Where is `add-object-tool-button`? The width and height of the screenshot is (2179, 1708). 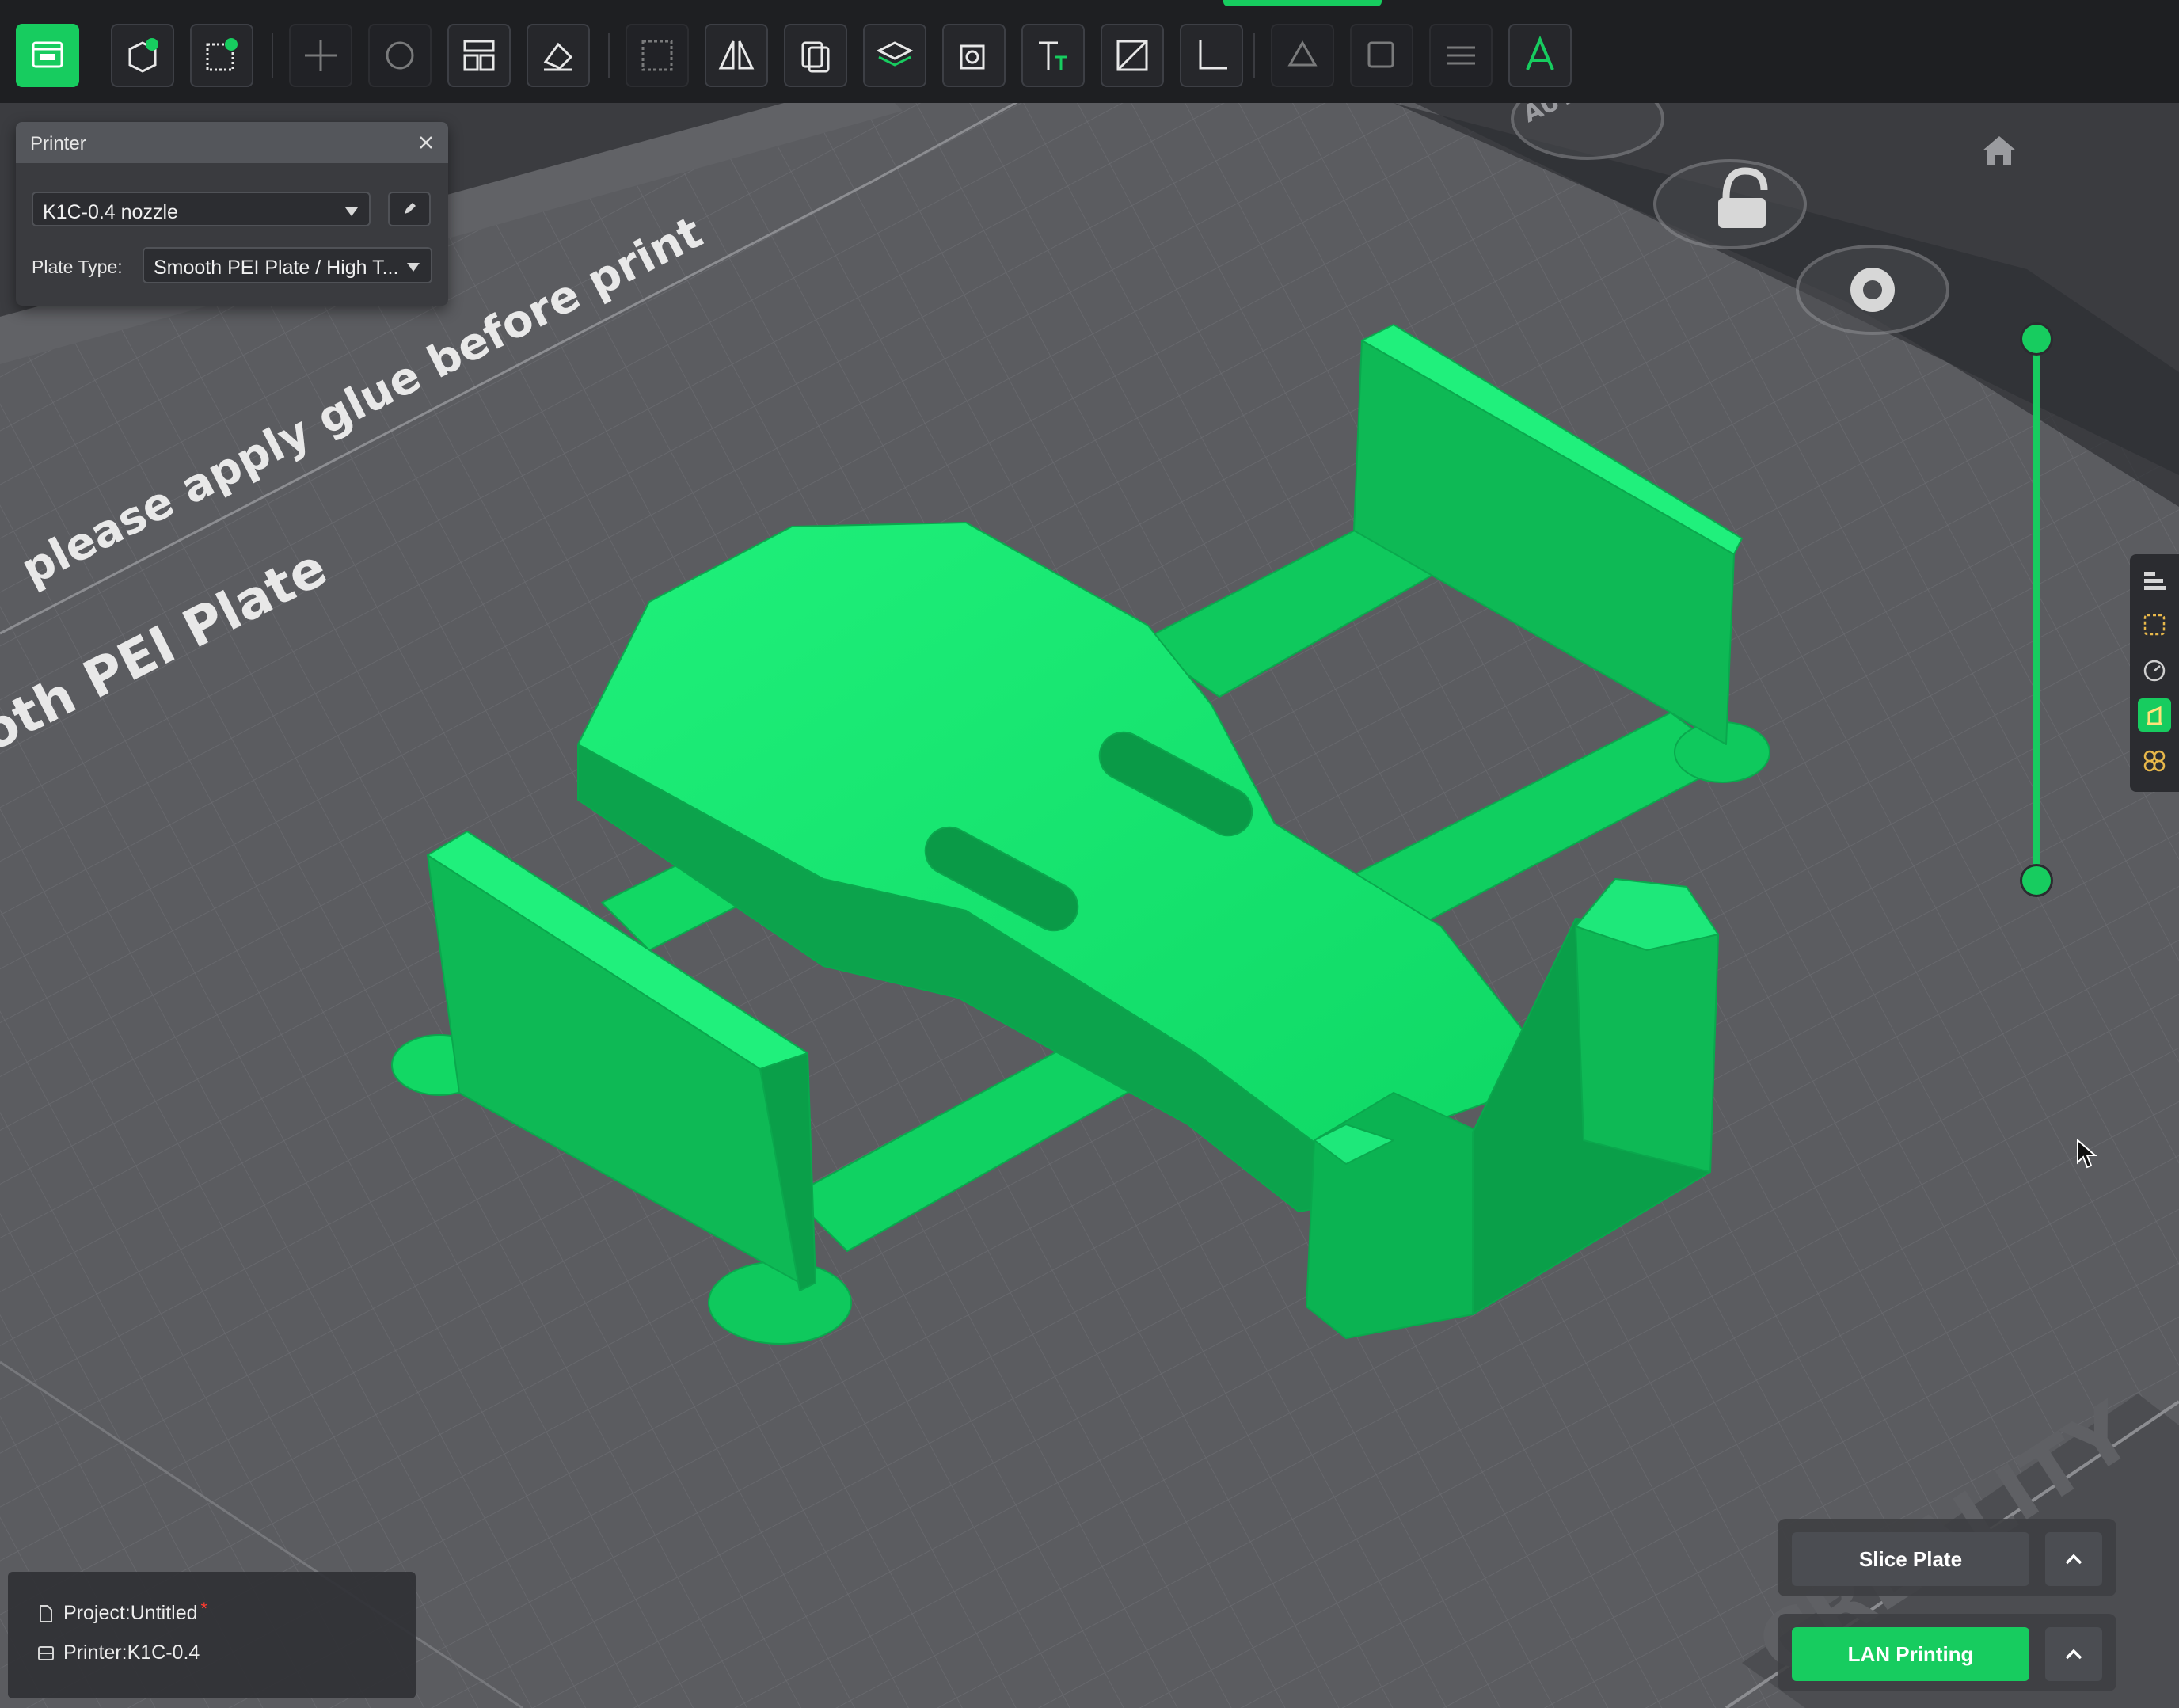
add-object-tool-button is located at coordinates (142, 55).